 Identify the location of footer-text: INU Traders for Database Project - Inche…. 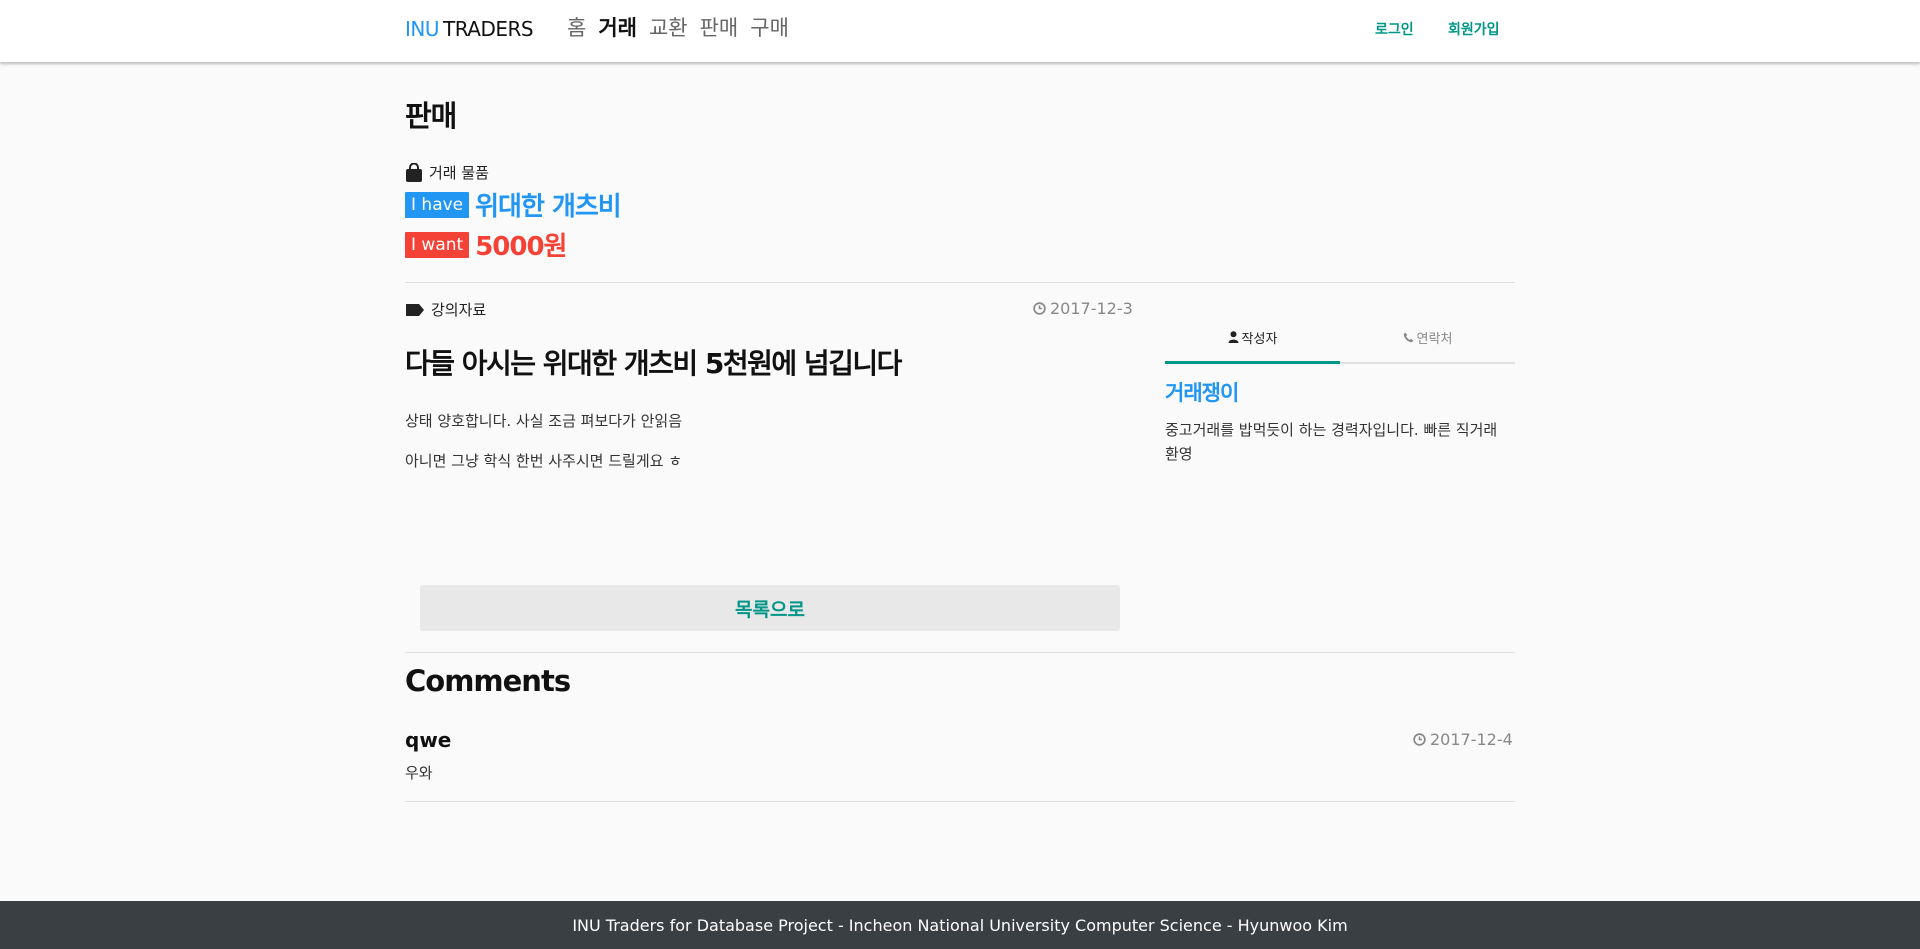
(960, 925).